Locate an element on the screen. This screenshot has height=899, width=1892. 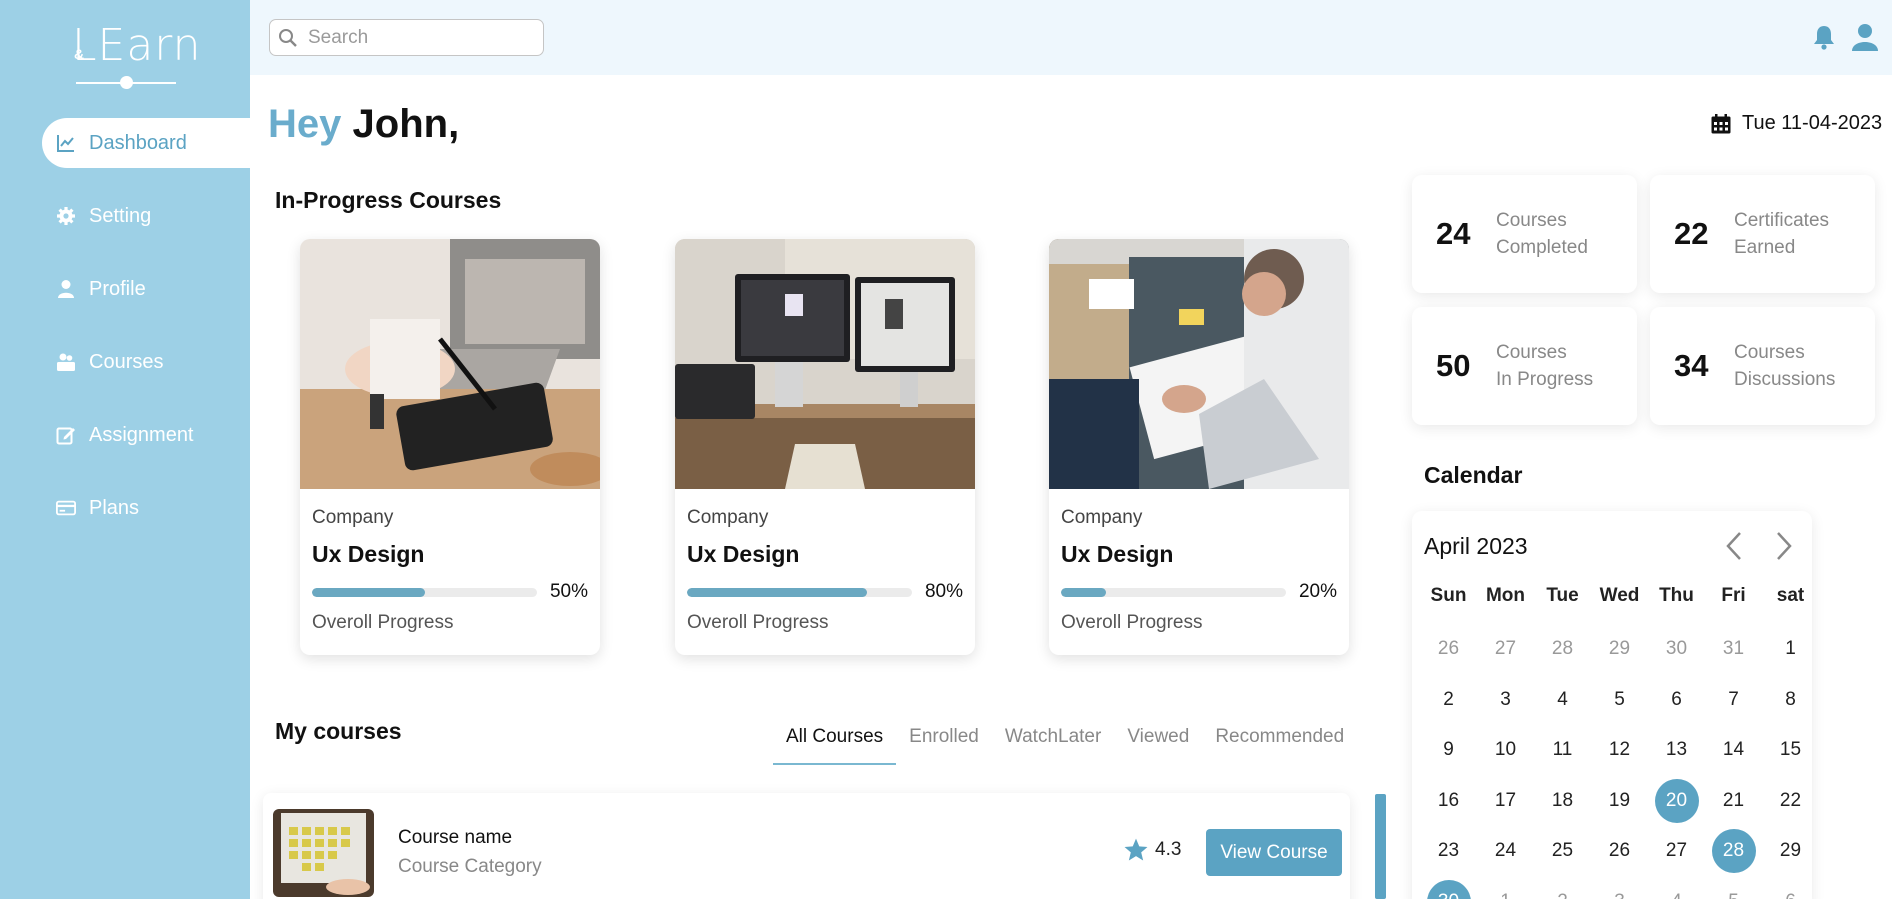
calendar-day: 16 is located at coordinates (1448, 801).